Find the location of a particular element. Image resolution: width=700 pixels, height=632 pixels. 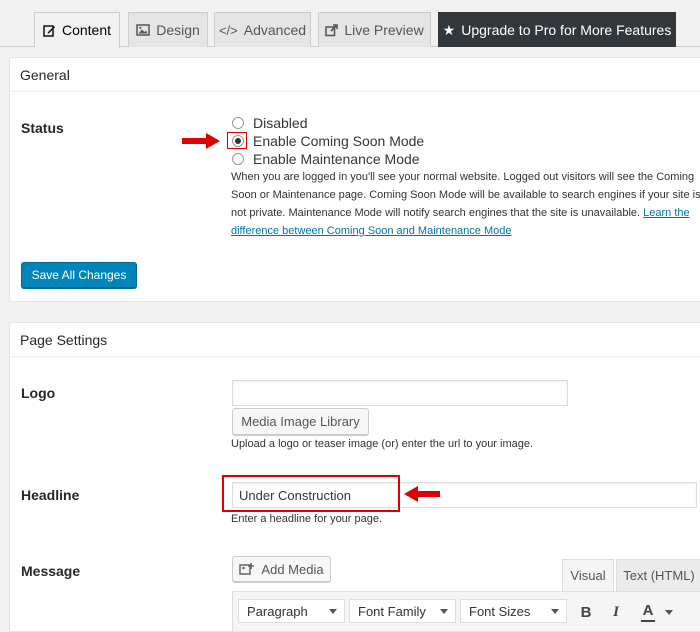

radio-disabled: Disabled is located at coordinates (269, 123).